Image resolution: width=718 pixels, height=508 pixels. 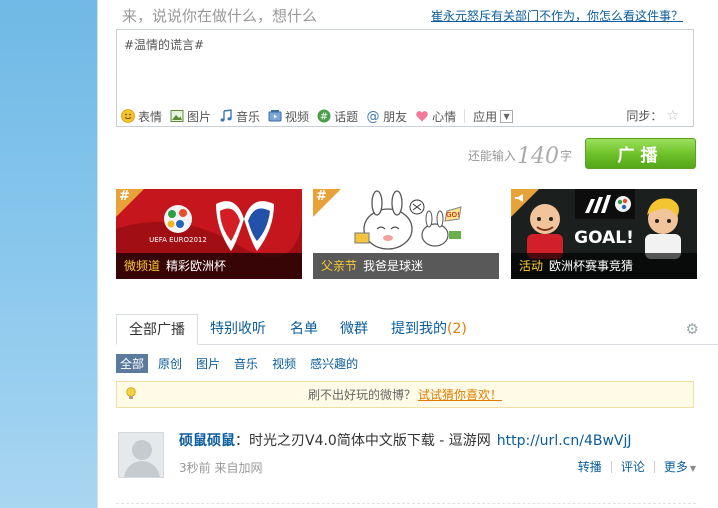 What do you see at coordinates (284, 363) in the screenshot?
I see `filter-video: 视频` at bounding box center [284, 363].